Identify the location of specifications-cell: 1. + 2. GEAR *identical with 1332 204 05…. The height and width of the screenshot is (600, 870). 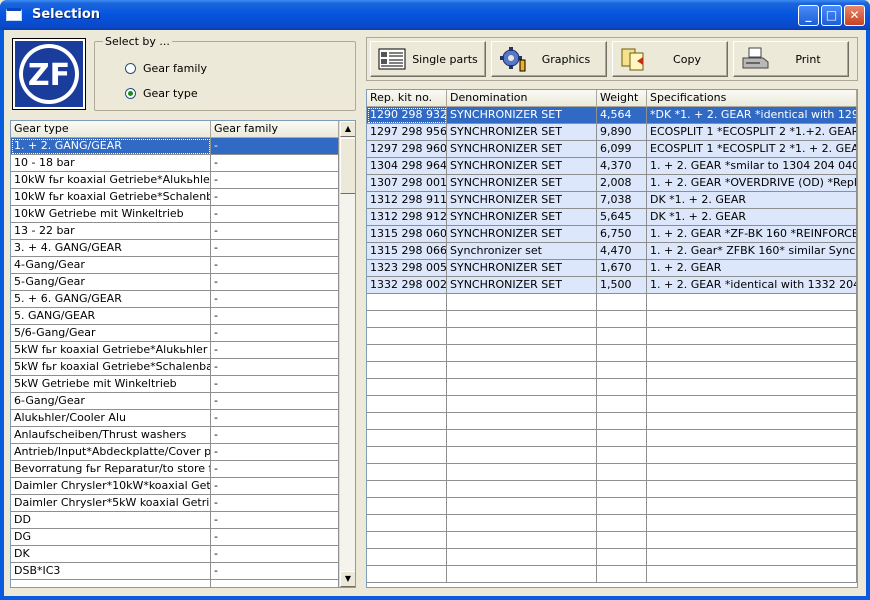
(752, 285).